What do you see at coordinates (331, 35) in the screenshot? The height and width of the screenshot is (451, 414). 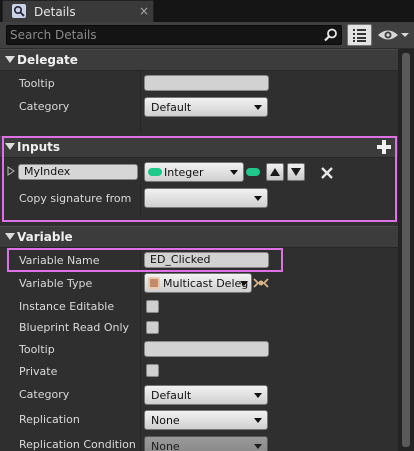 I see `search-icon` at bounding box center [331, 35].